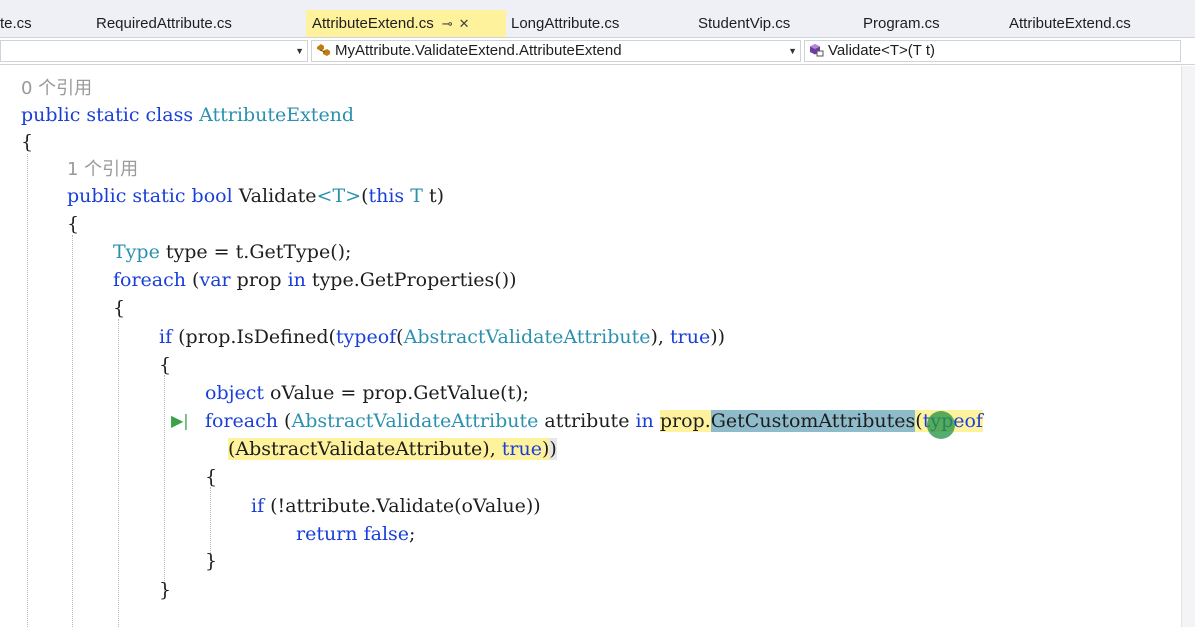 This screenshot has width=1195, height=627. Describe the element at coordinates (324, 196) in the screenshot. I see `punctuation: <` at that location.